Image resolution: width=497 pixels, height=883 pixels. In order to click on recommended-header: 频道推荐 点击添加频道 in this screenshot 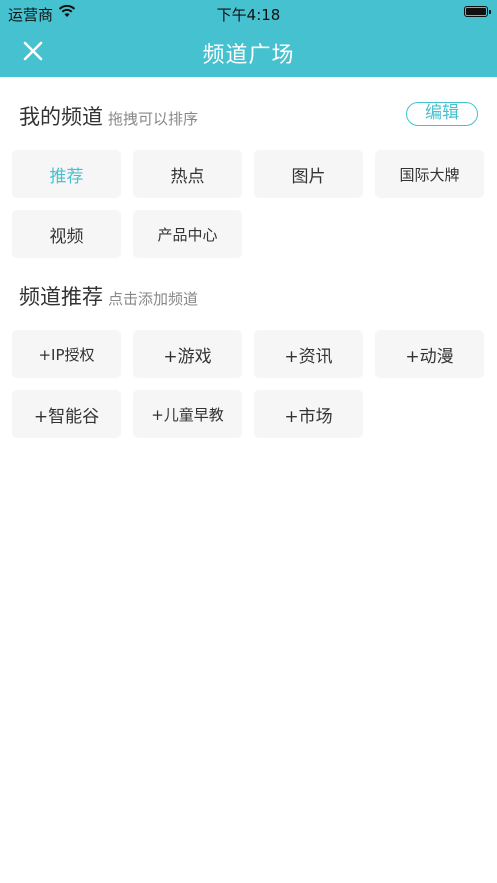, I will do `click(108, 296)`.